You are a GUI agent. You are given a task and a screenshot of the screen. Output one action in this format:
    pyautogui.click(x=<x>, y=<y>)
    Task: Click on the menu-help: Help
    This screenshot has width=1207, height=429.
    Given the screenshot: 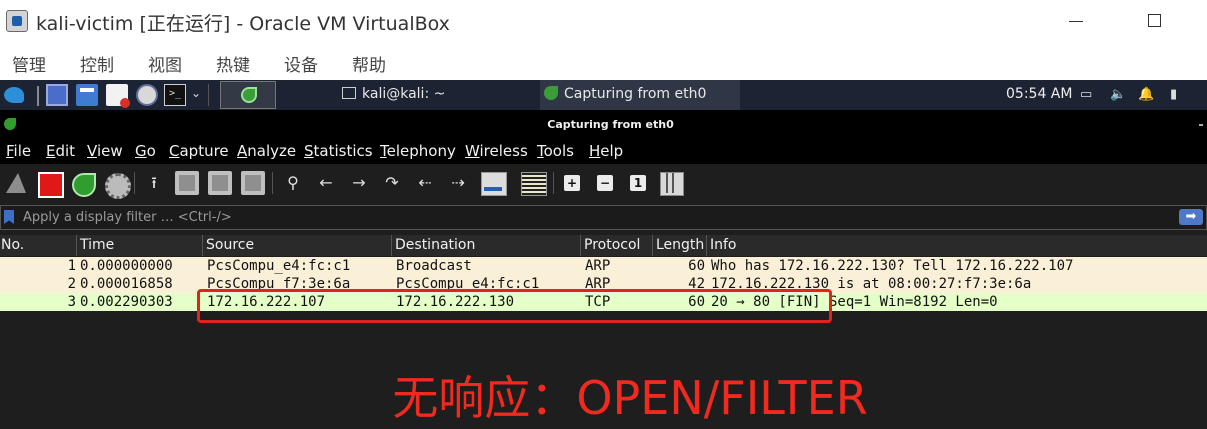 What is the action you would take?
    pyautogui.click(x=606, y=151)
    